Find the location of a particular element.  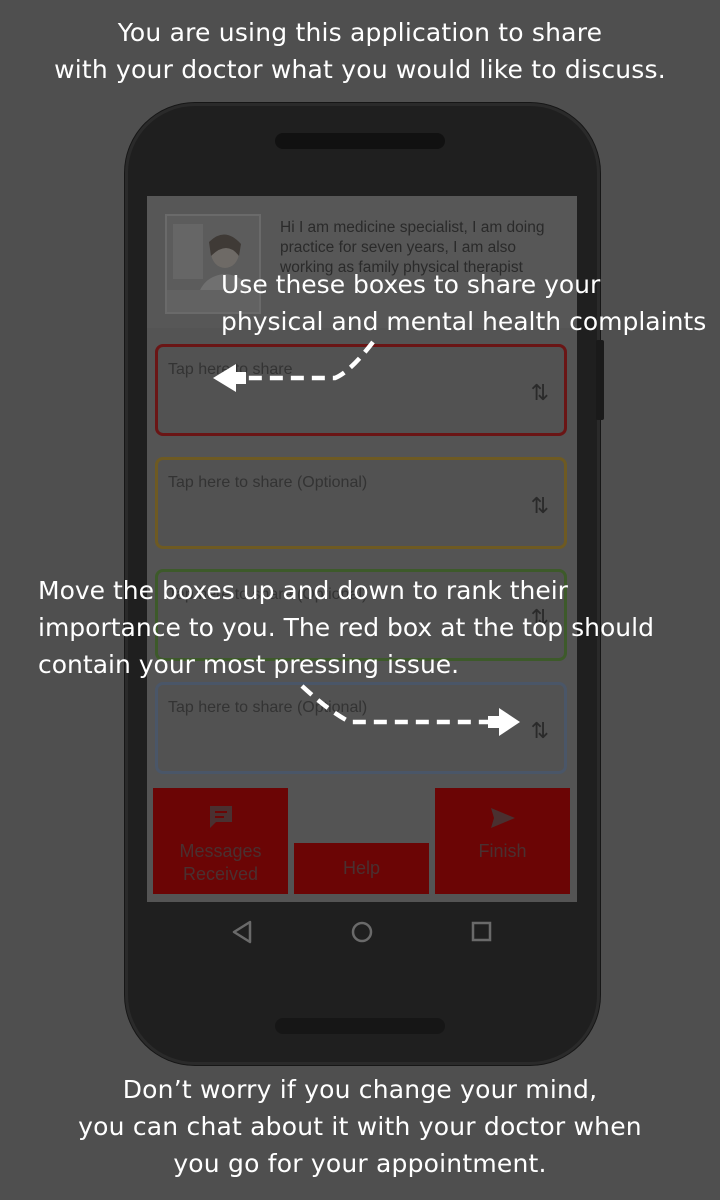

closing-caption-line3: you go for your appointment. is located at coordinates (360, 1163).